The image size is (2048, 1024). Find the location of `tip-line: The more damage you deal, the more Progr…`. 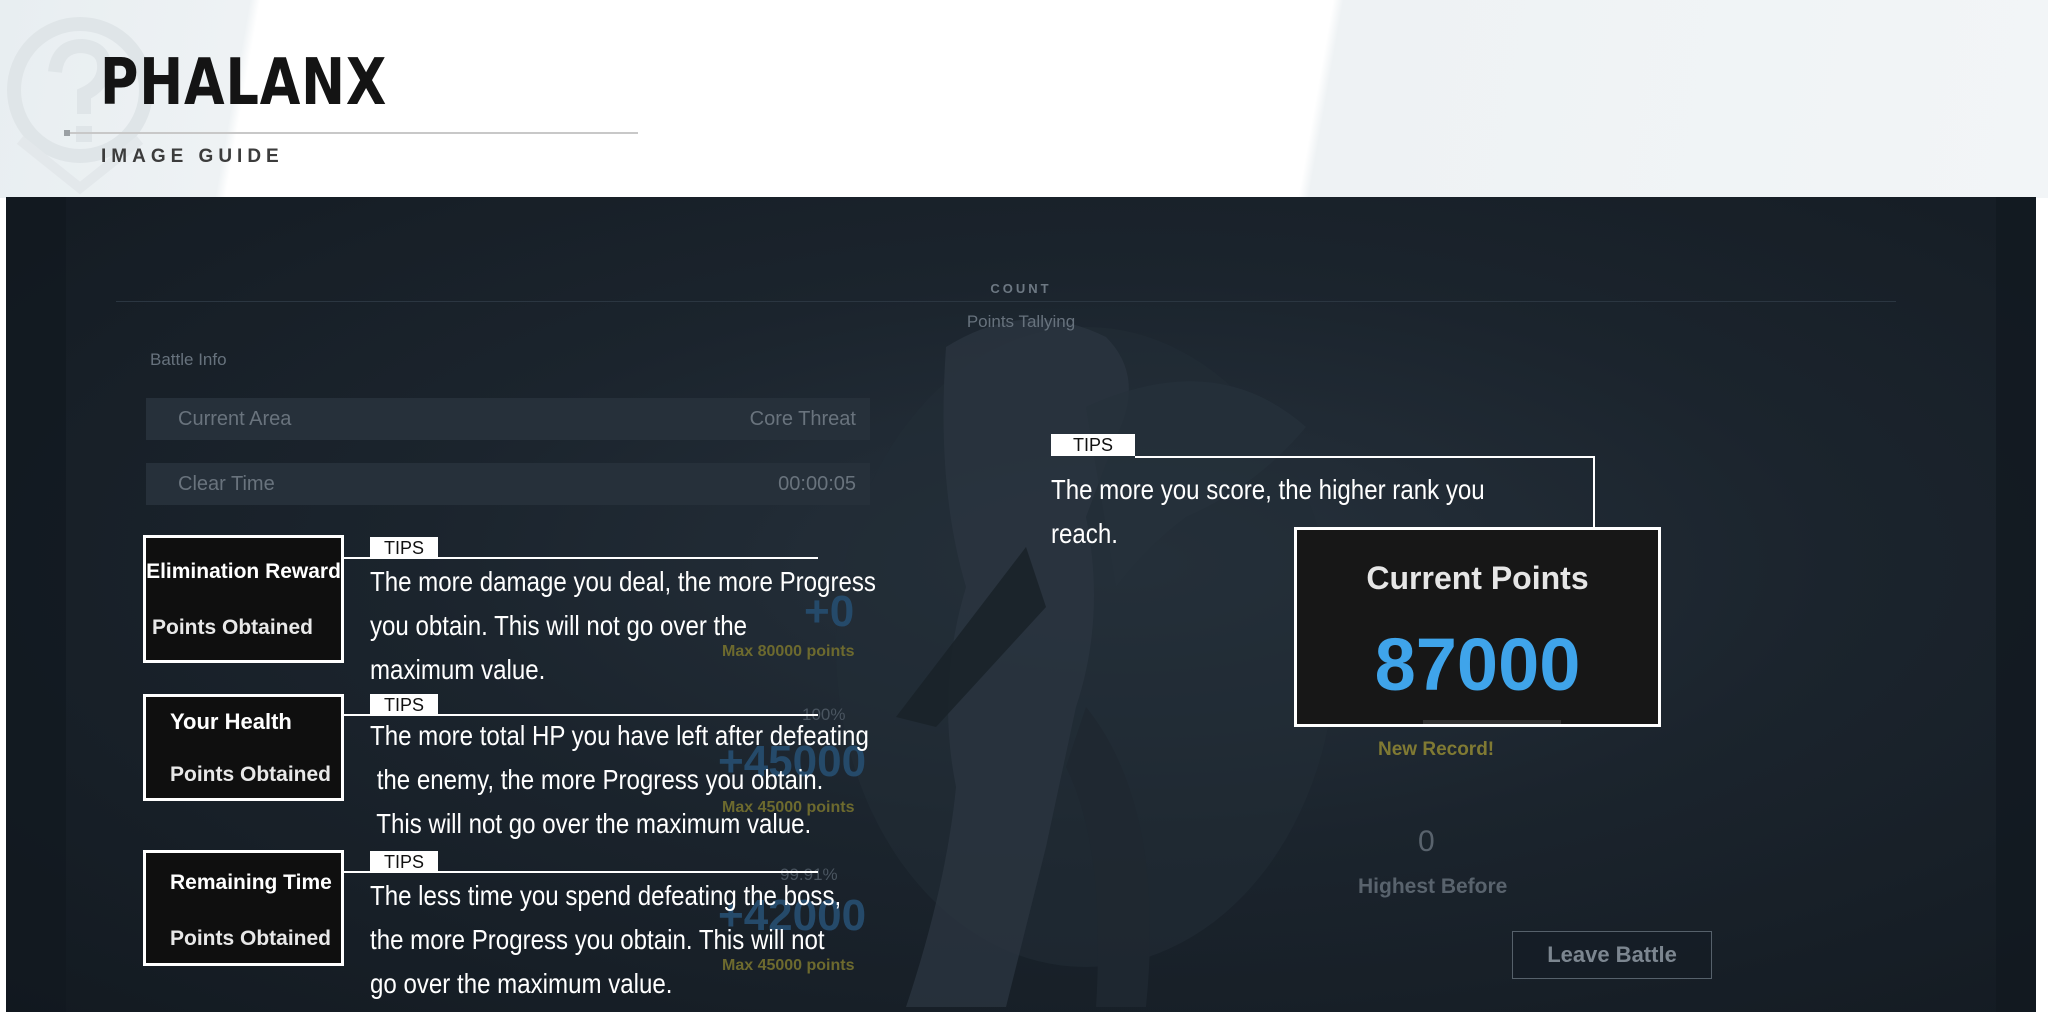

tip-line: The more damage you deal, the more Progr… is located at coordinates (623, 581).